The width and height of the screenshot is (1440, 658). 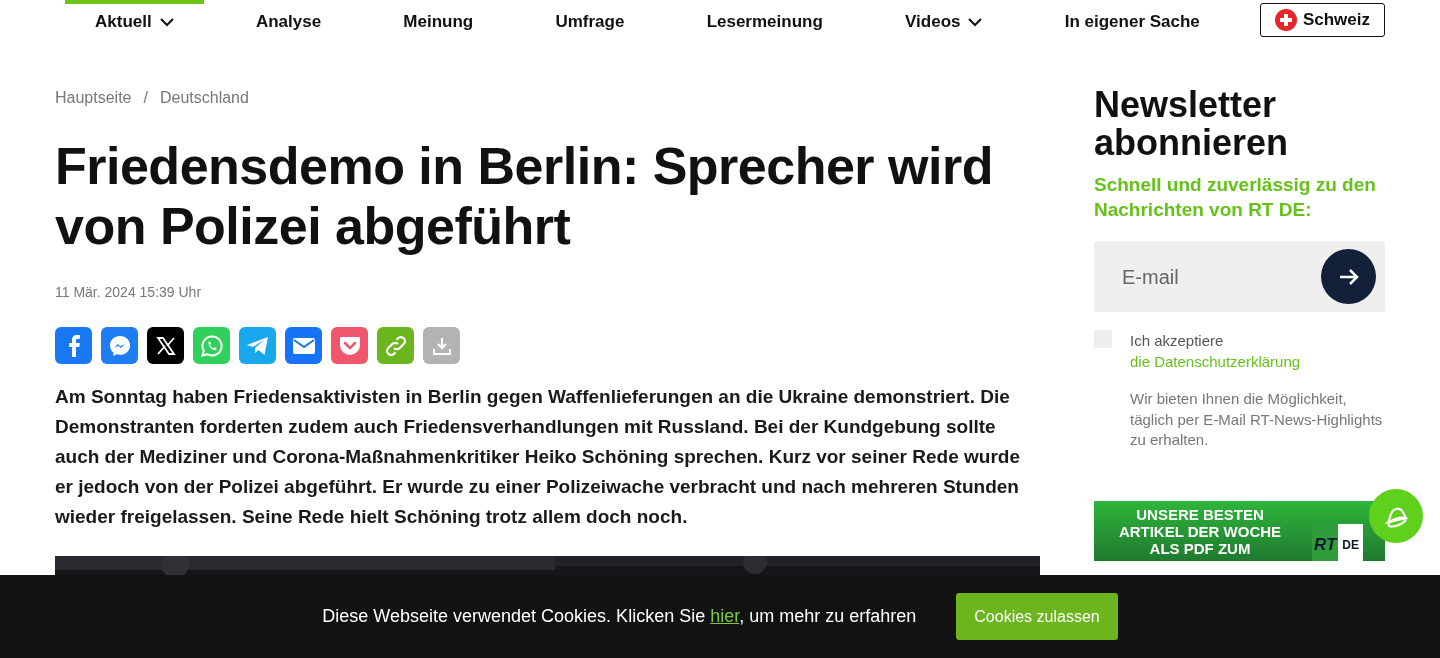 I want to click on newsletter-subtitle: Schnell und zuverlässig zu den Nachrichten von RT DE:, so click(x=1235, y=197).